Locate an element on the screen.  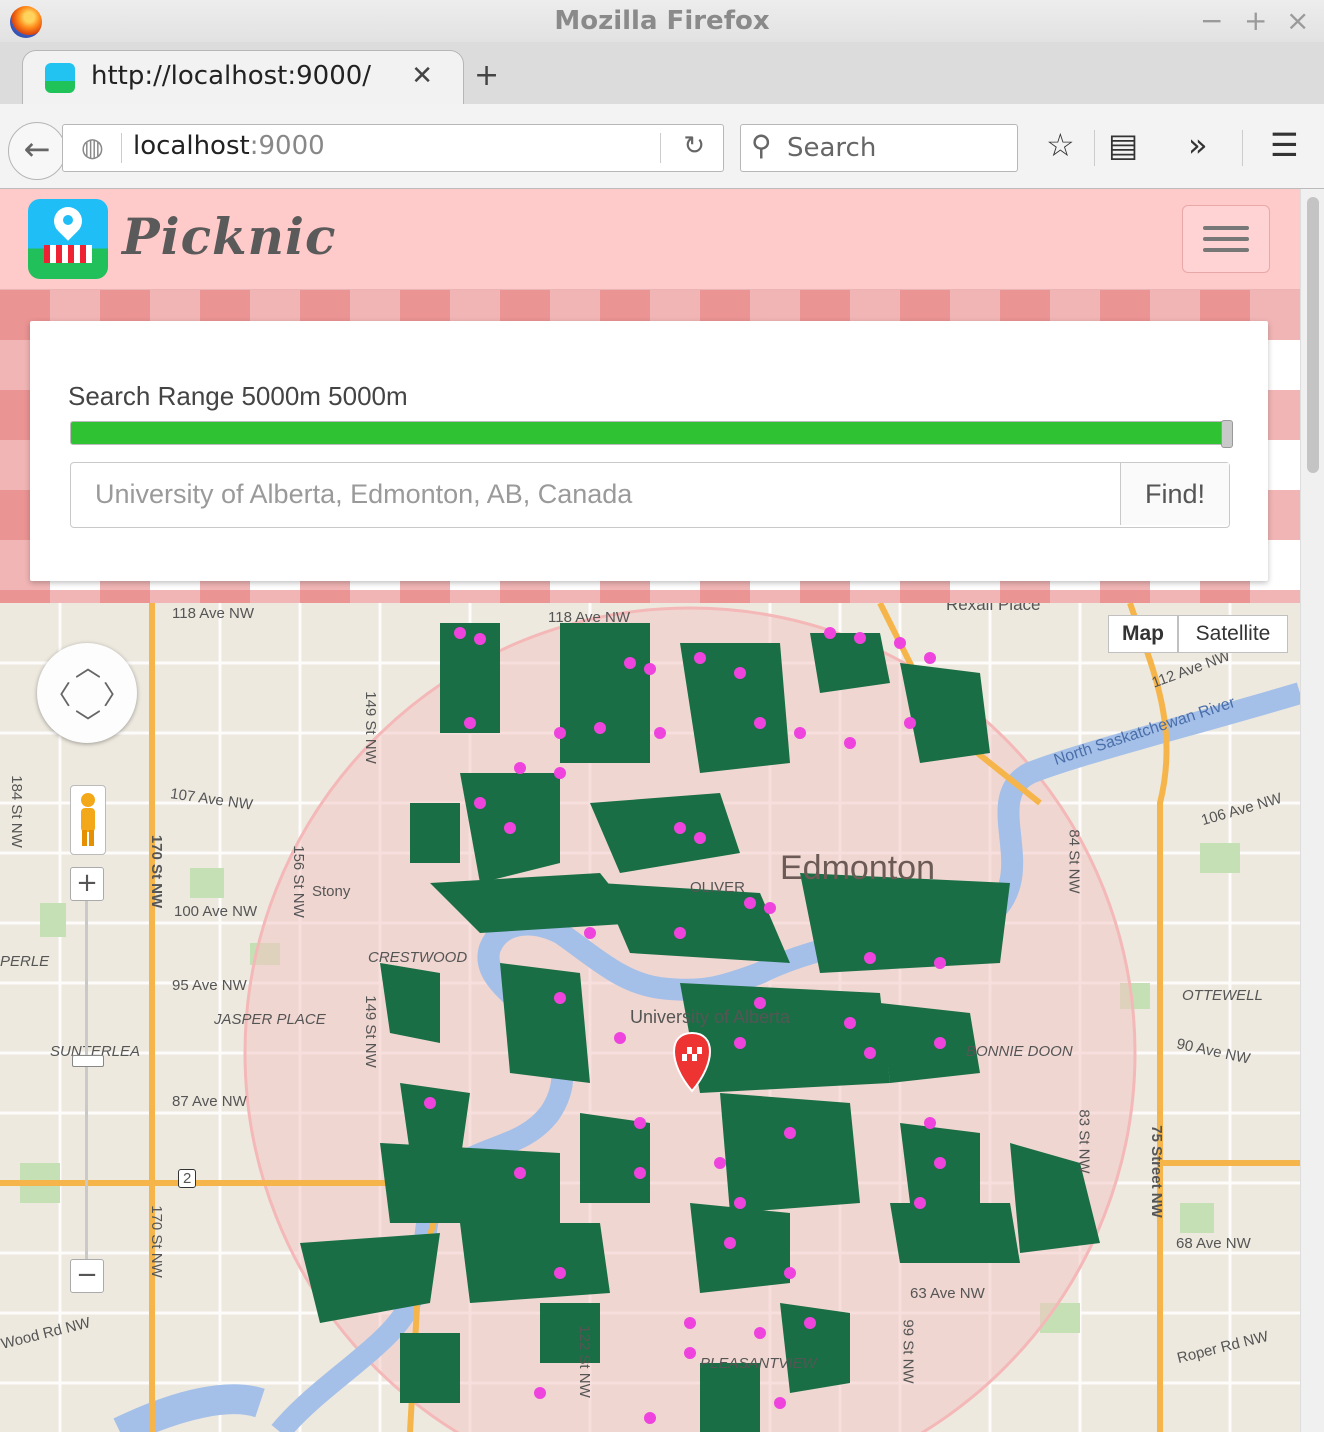
tab-title: http://localhost:9000/ is located at coordinates (231, 76).